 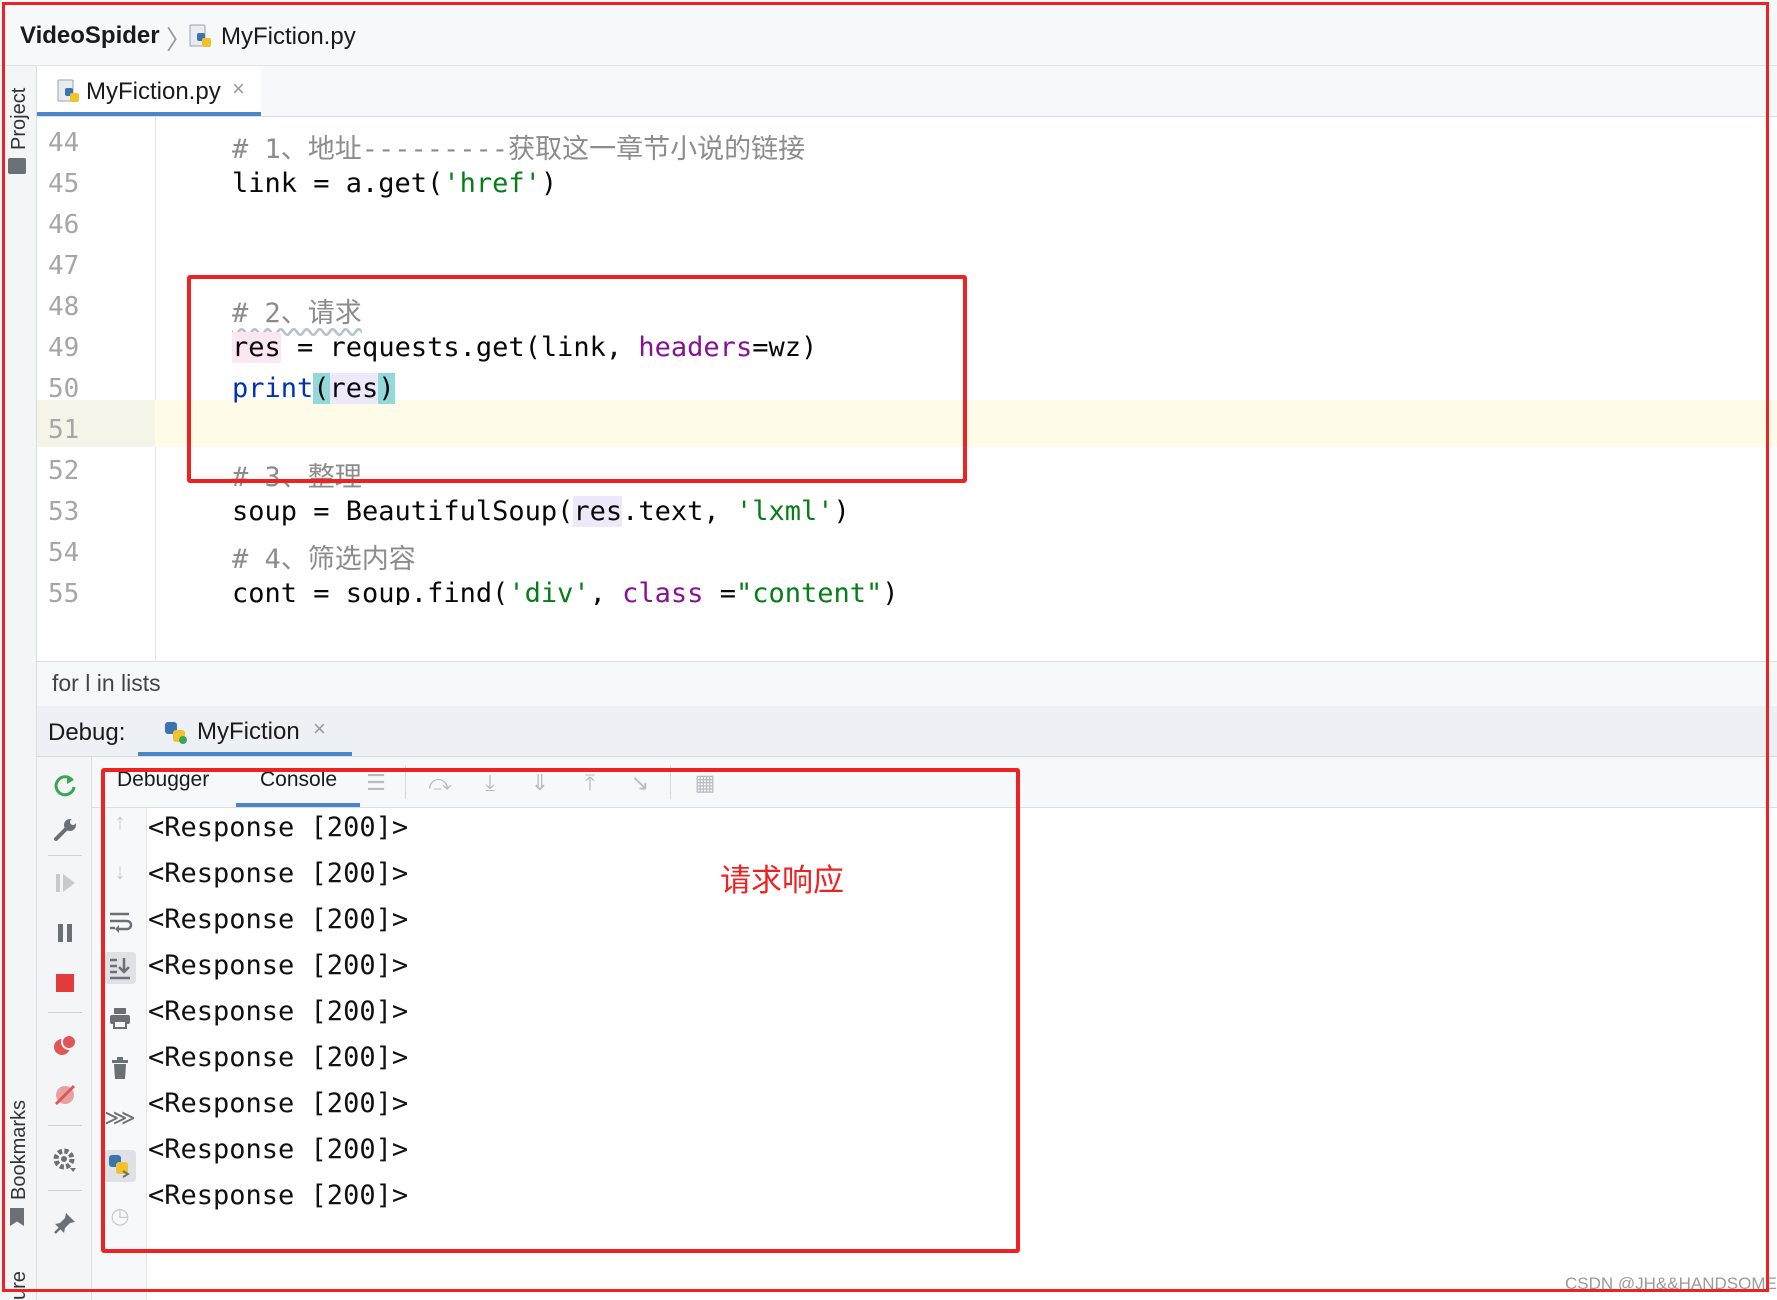 I want to click on view-breakpoints-icon, so click(x=65, y=1045).